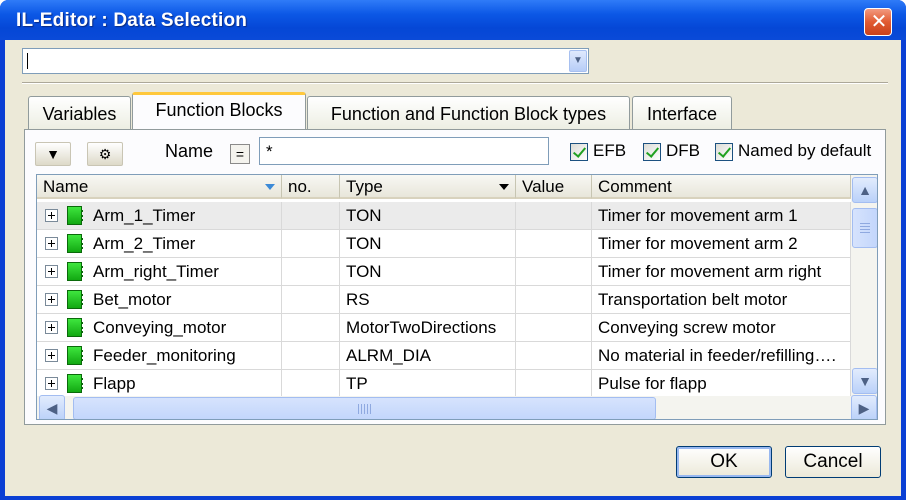  I want to click on cell-type: TP, so click(428, 384).